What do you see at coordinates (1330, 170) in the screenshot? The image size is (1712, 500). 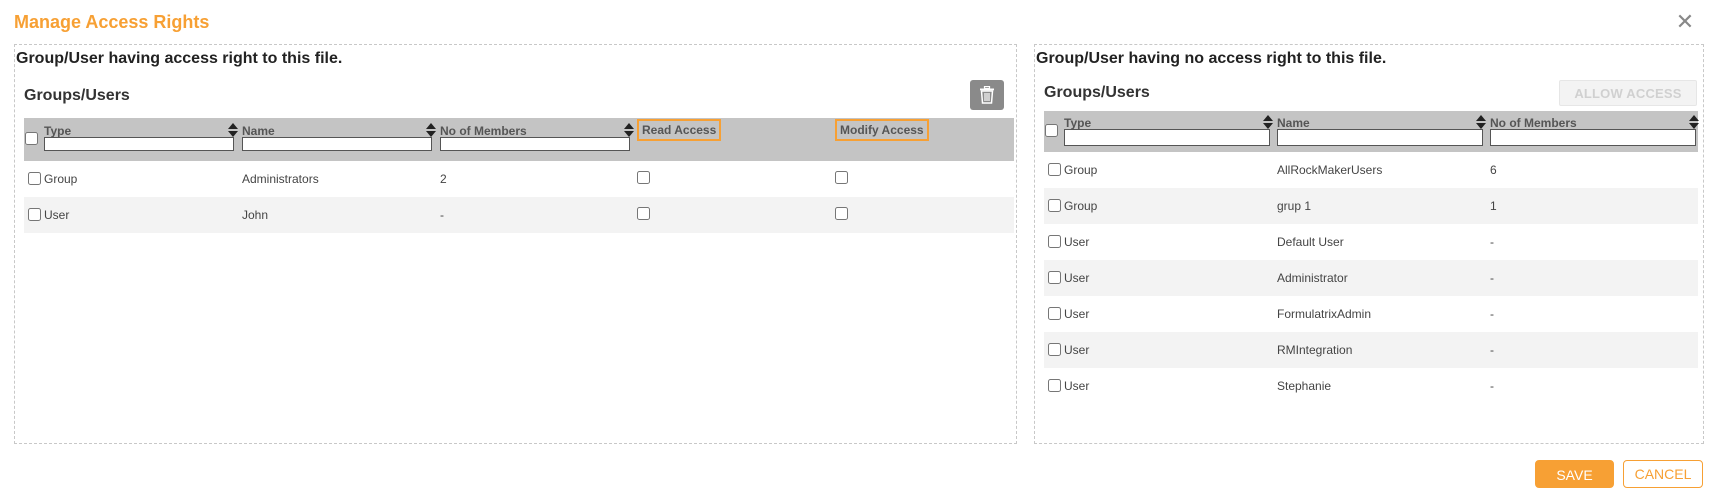 I see `row-name: AllRockMakerUsers` at bounding box center [1330, 170].